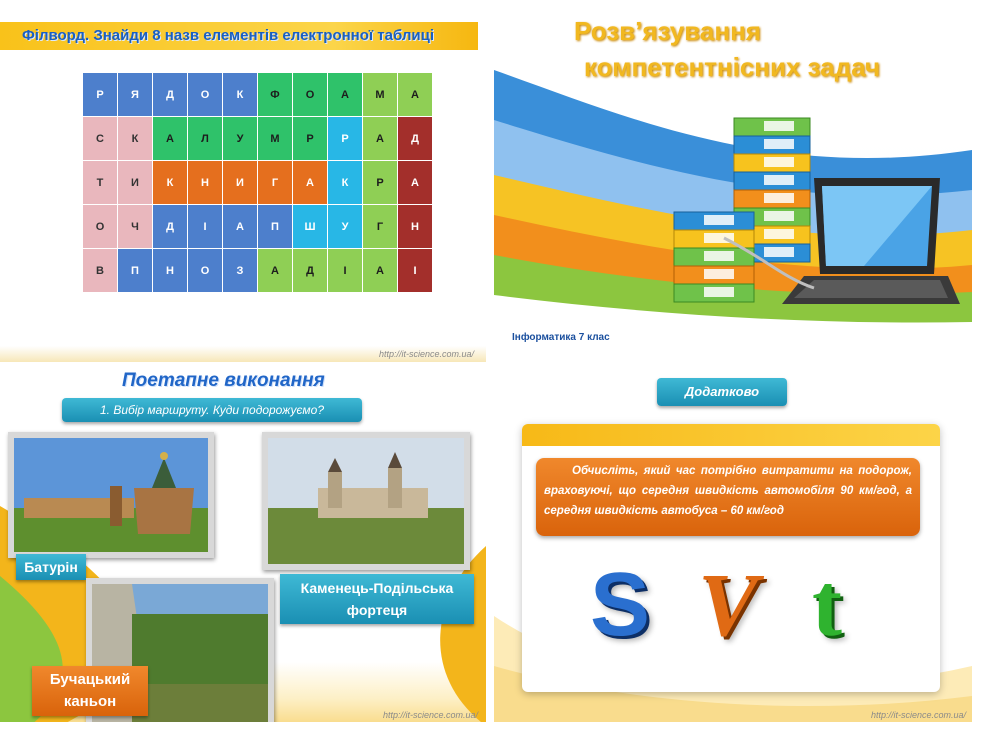 The image size is (992, 740). Describe the element at coordinates (212, 410) in the screenshot. I see `step-label: 1. Вибір маршруту. Куди подорожуємо?` at that location.